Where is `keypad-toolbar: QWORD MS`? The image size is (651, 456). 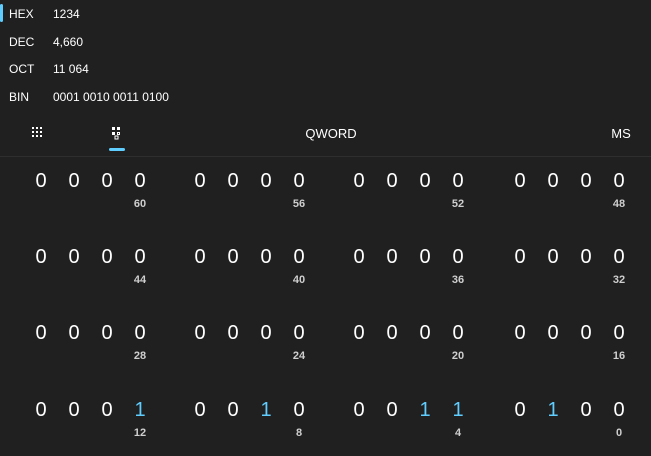 keypad-toolbar: QWORD MS is located at coordinates (325, 135).